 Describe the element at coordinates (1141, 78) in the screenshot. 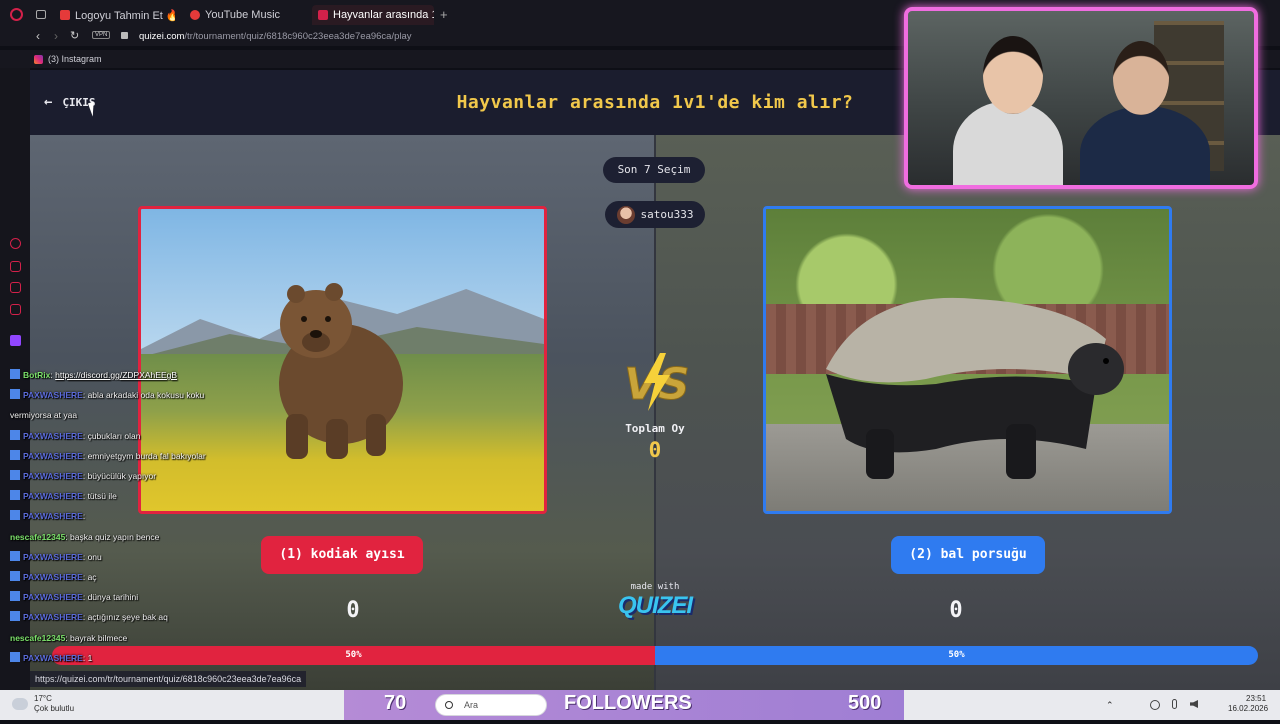

I see `streamer-right-head` at that location.